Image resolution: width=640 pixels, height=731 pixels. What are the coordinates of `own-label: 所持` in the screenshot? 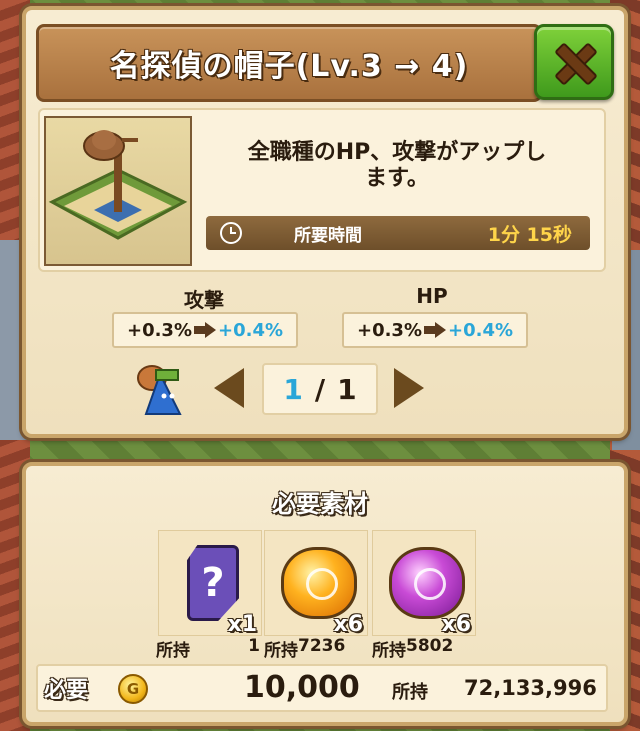 It's located at (410, 692).